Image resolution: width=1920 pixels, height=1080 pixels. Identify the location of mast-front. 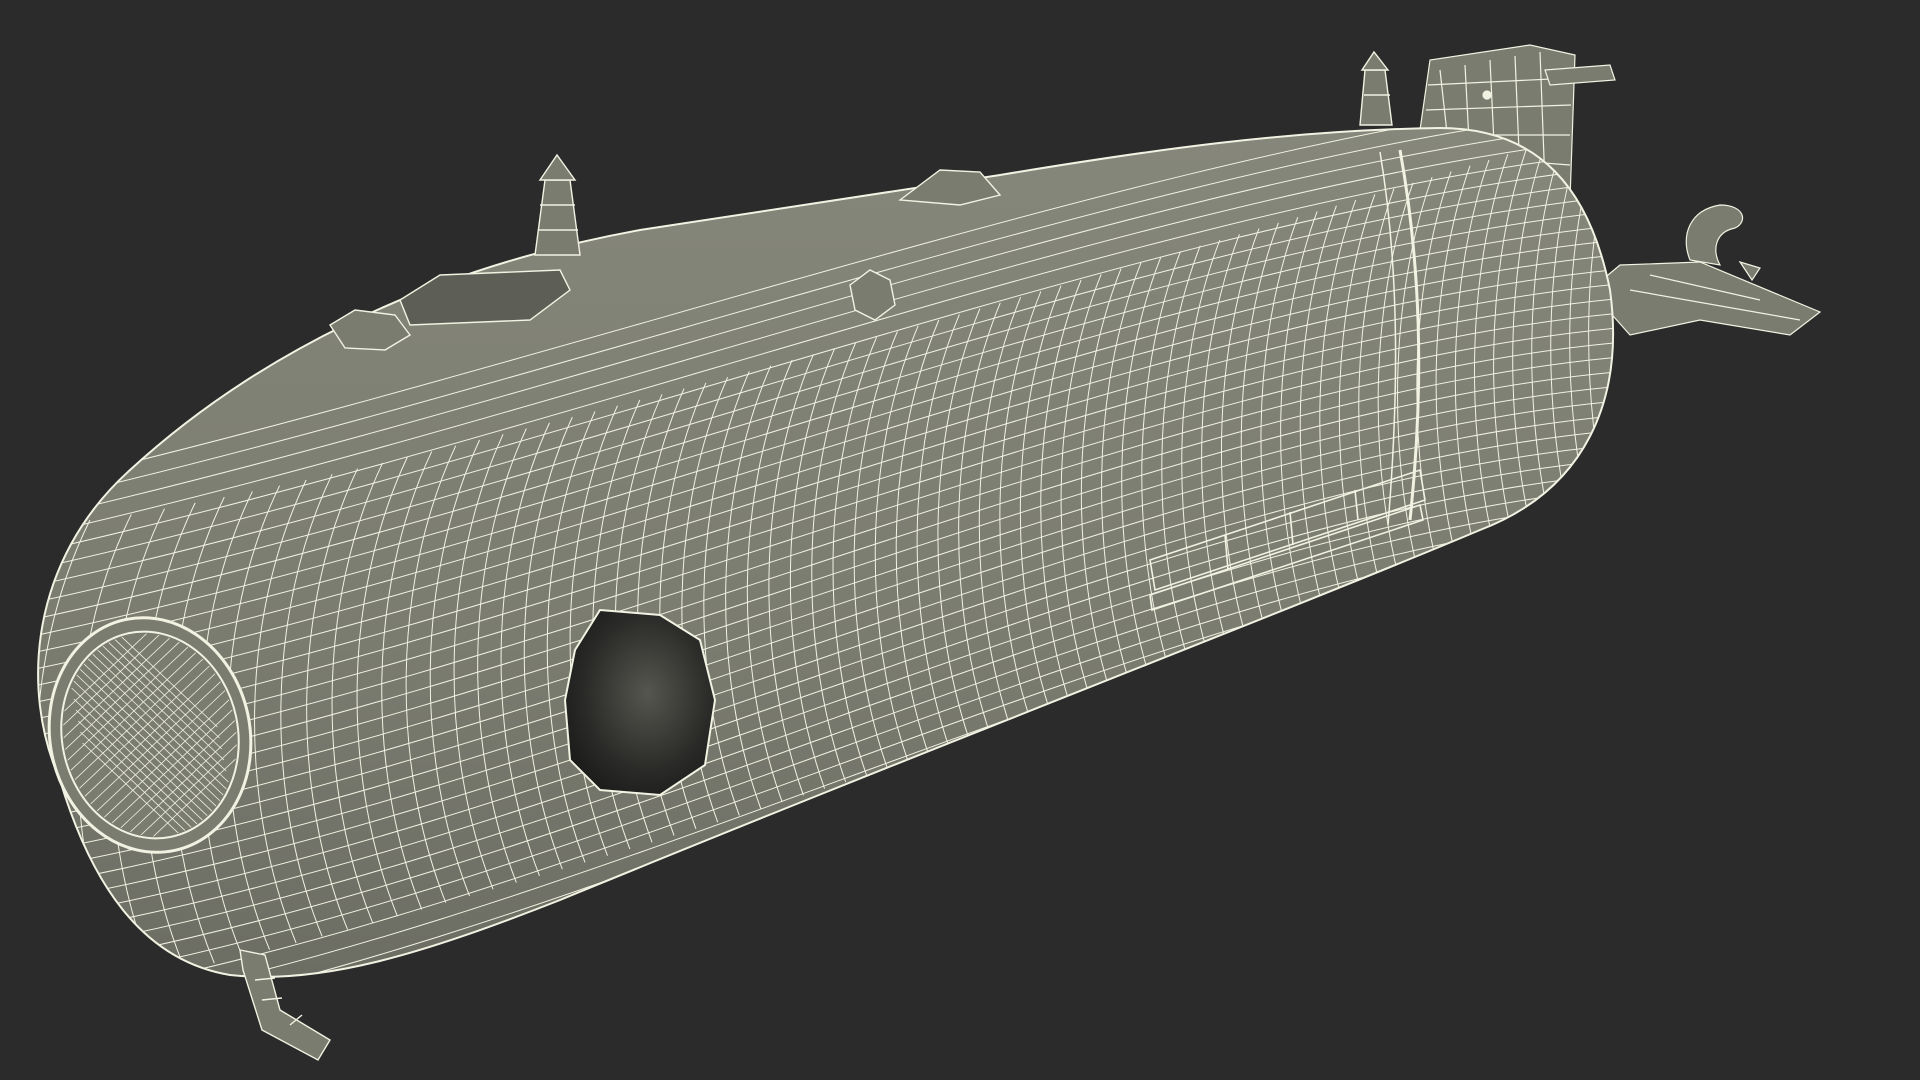
(557, 204).